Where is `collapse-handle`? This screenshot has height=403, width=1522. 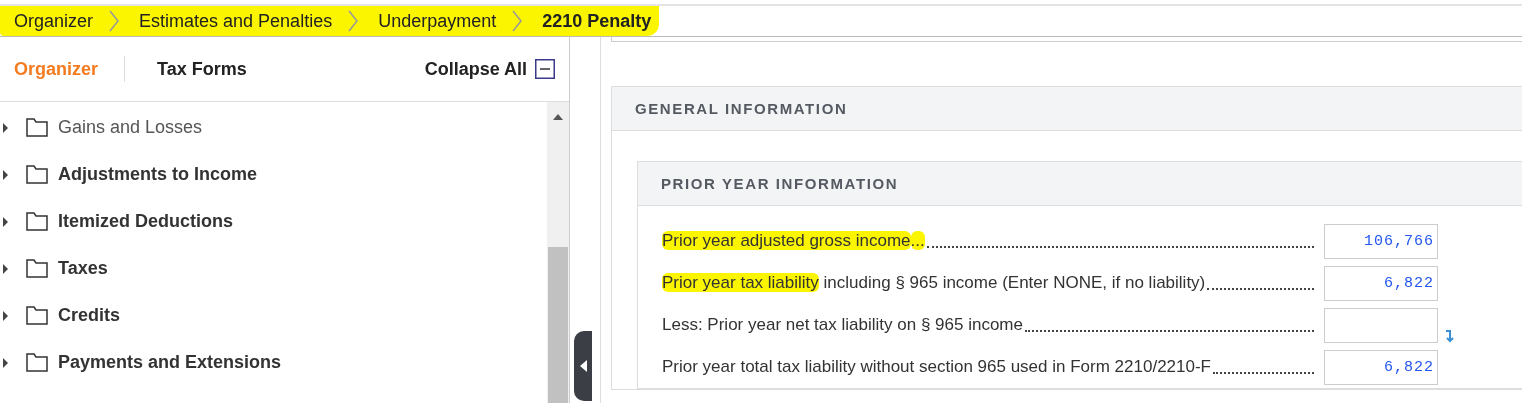
collapse-handle is located at coordinates (583, 366).